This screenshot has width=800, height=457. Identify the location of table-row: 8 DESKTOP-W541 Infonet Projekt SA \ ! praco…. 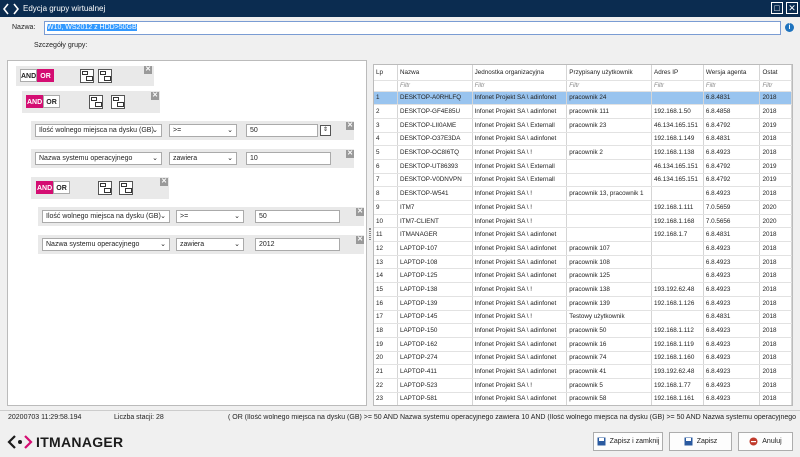
(583, 193).